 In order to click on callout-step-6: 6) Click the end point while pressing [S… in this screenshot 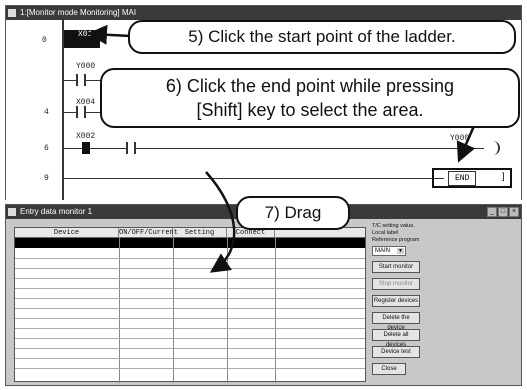, I will do `click(310, 98)`.